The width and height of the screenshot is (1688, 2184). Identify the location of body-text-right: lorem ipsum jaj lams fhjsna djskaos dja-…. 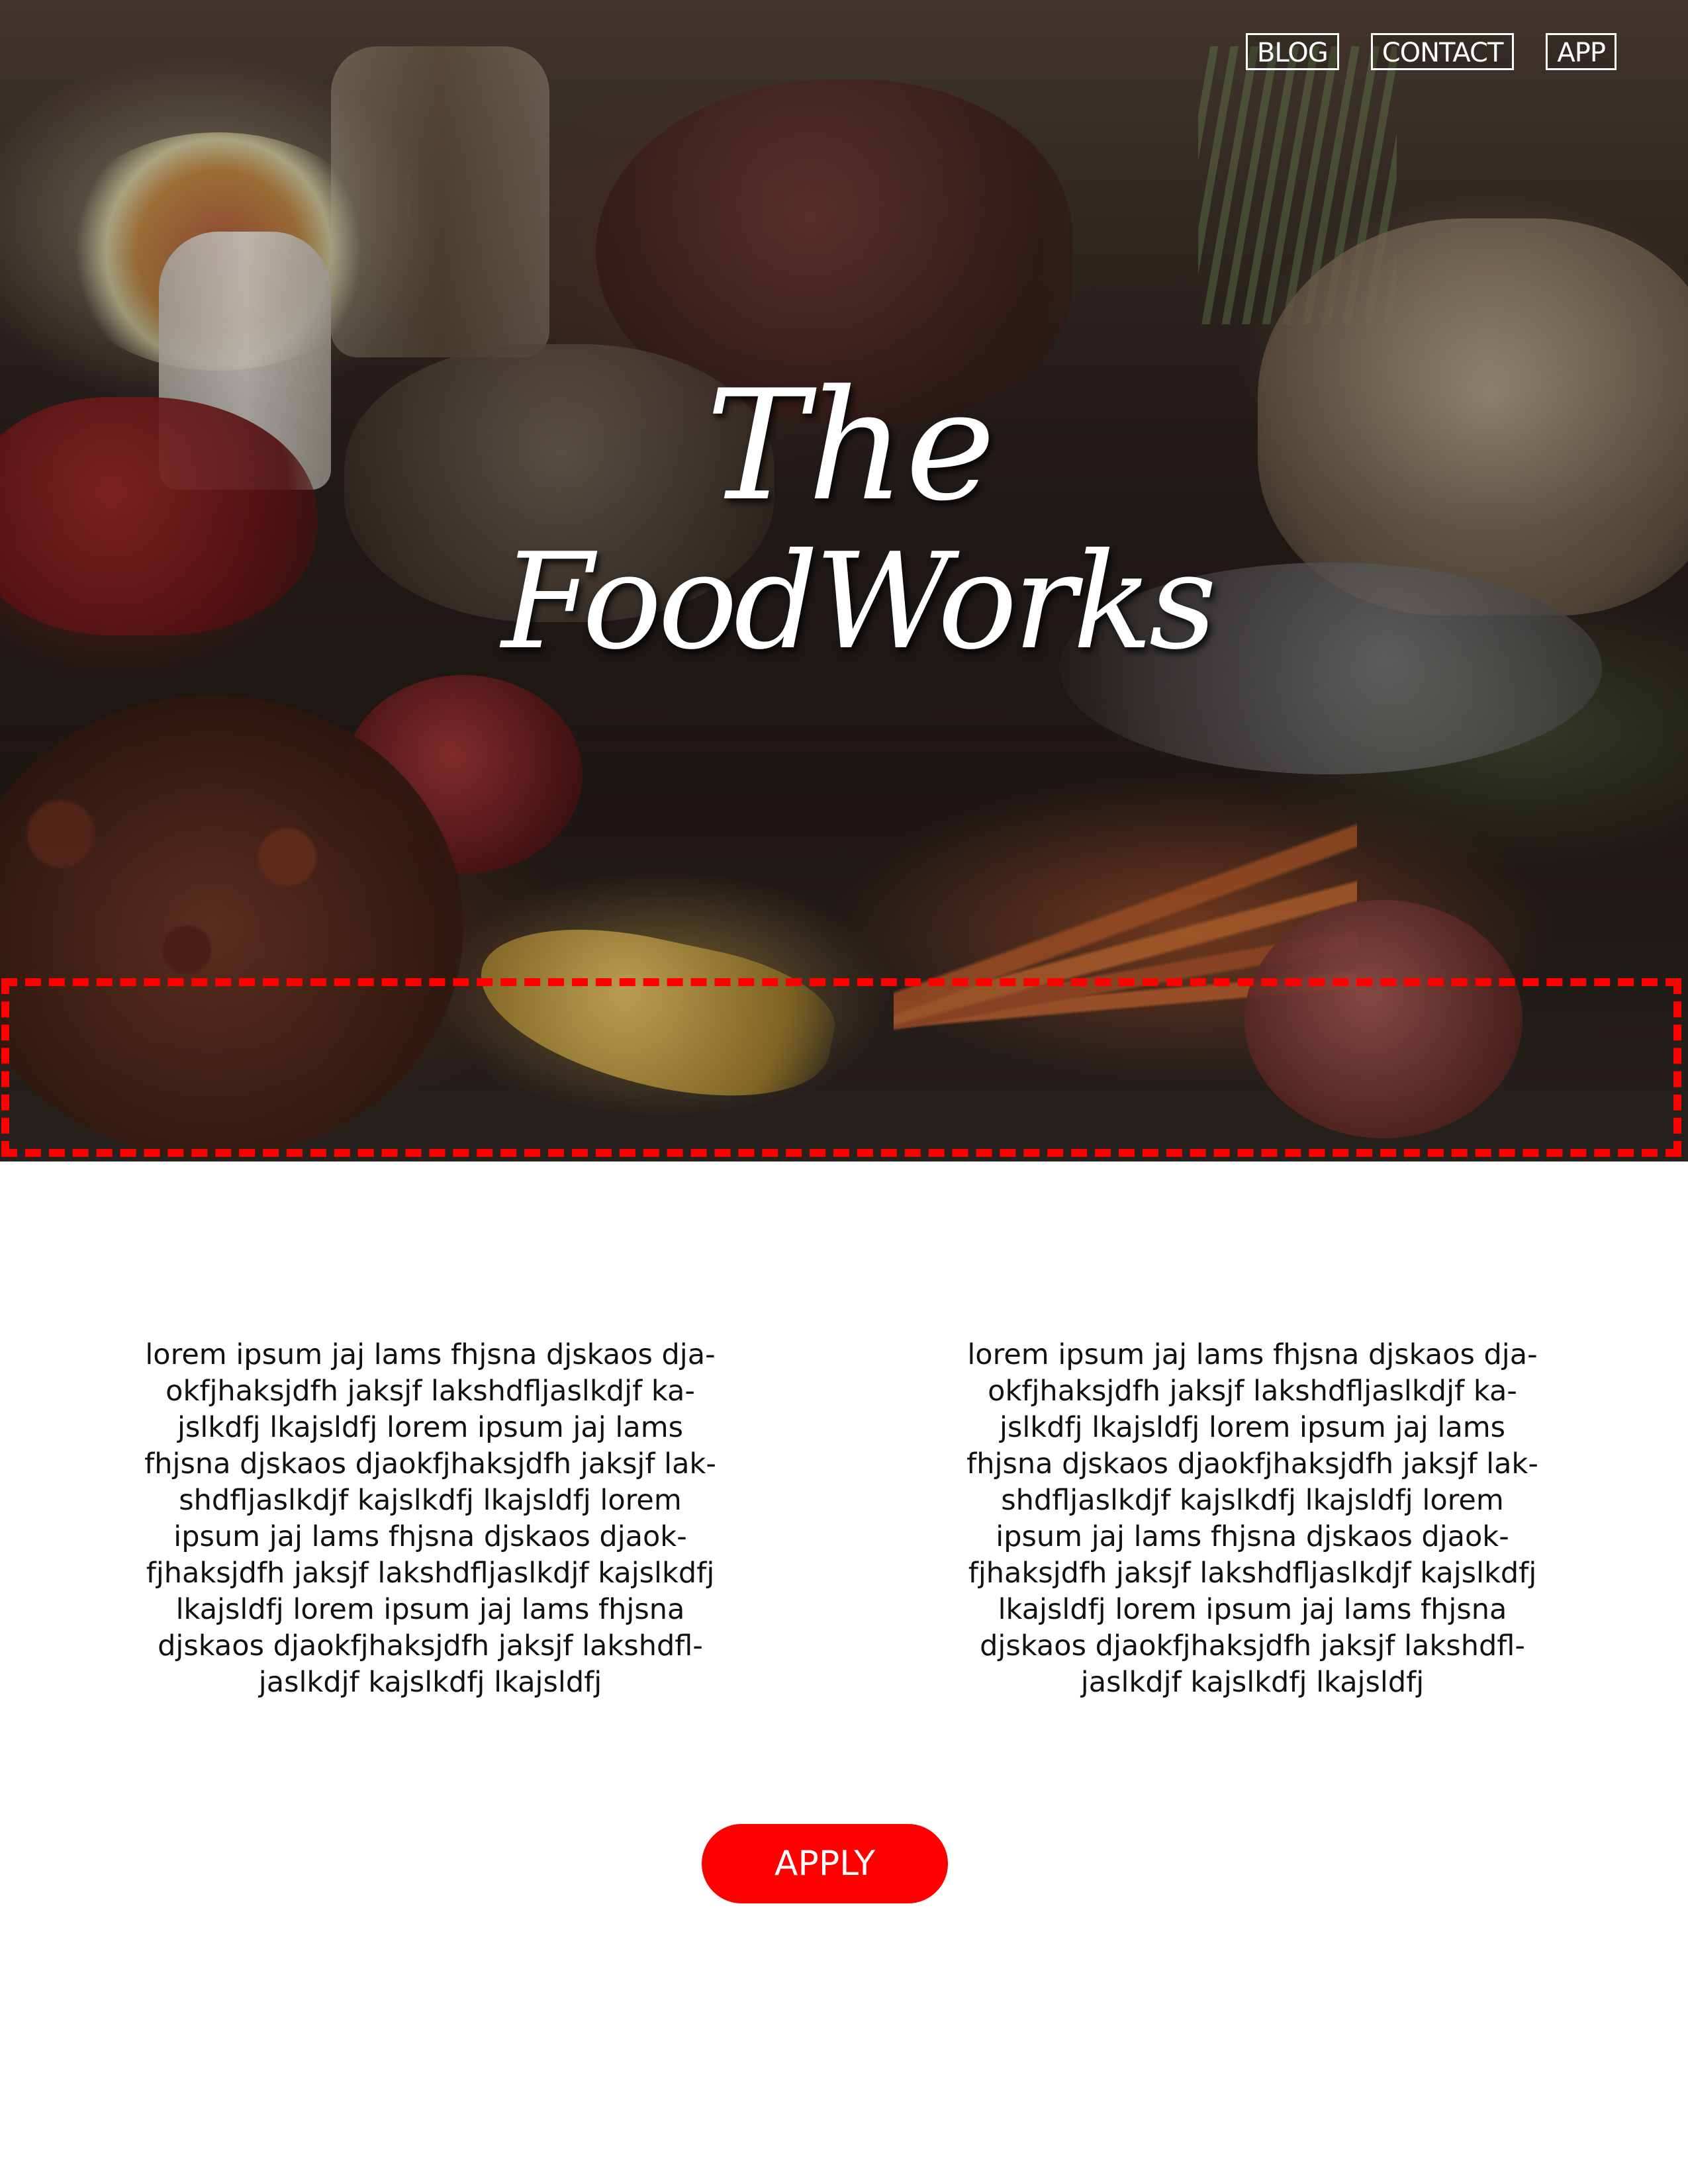
(1252, 1518).